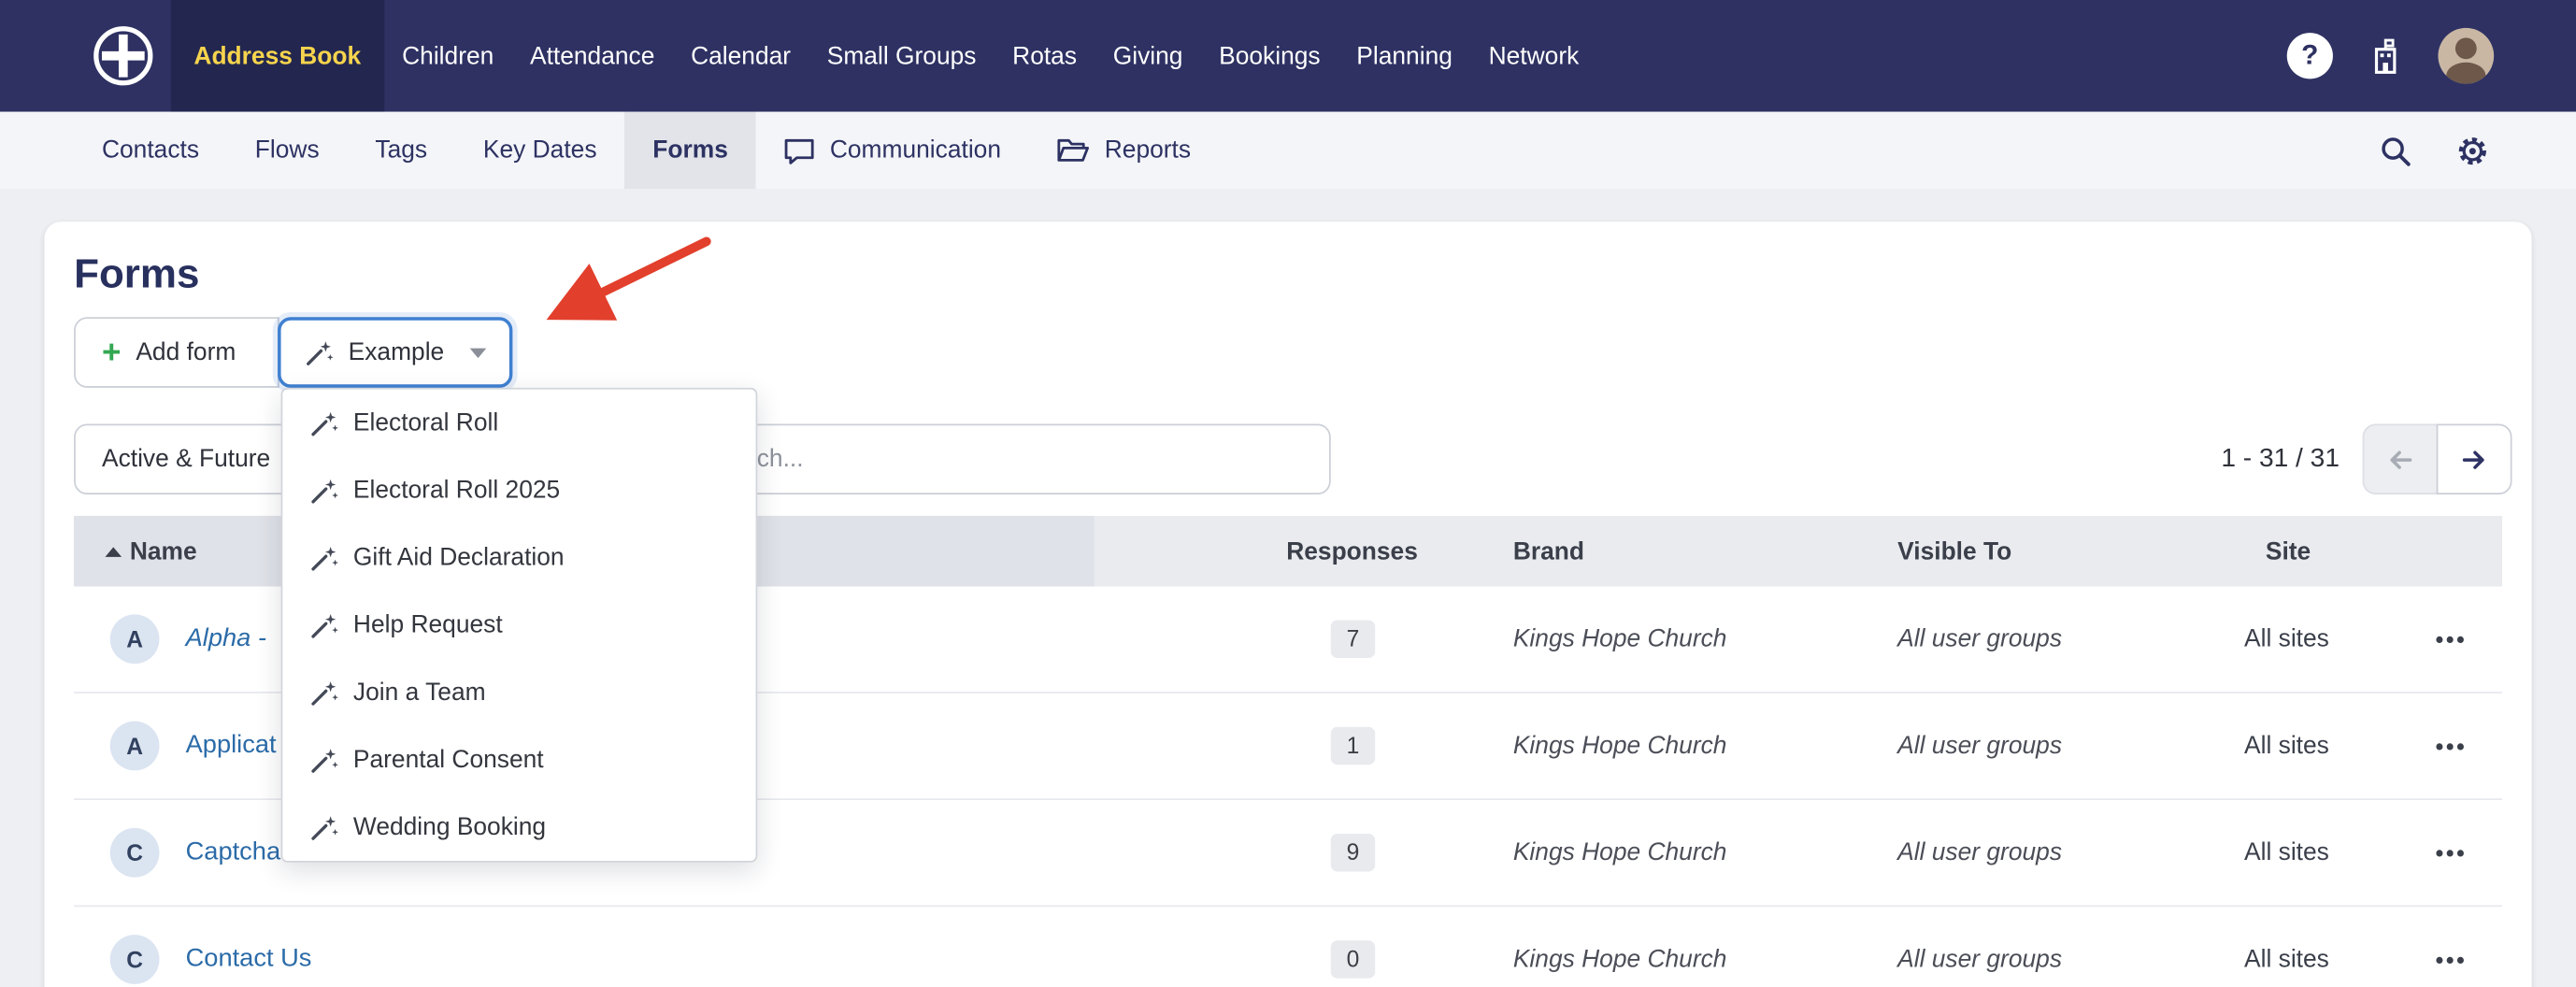 This screenshot has height=987, width=2576. I want to click on folder-icon, so click(1073, 150).